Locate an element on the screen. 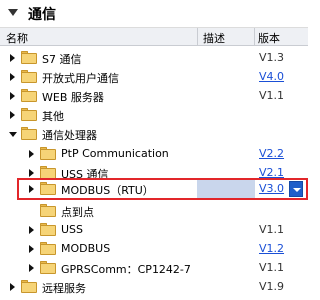 The width and height of the screenshot is (320, 300). version-text: V1.9 is located at coordinates (272, 286).